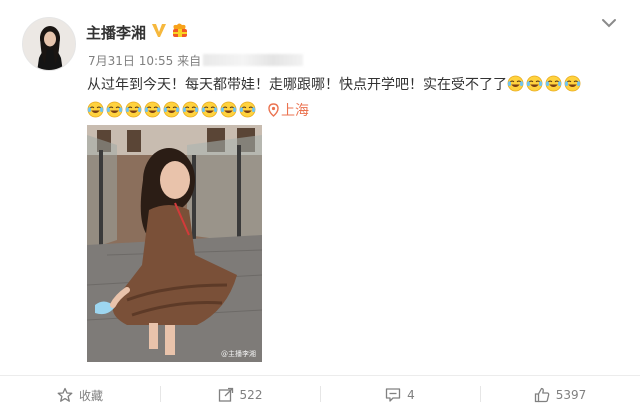  Describe the element at coordinates (253, 60) in the screenshot. I see `blurred-source` at that location.